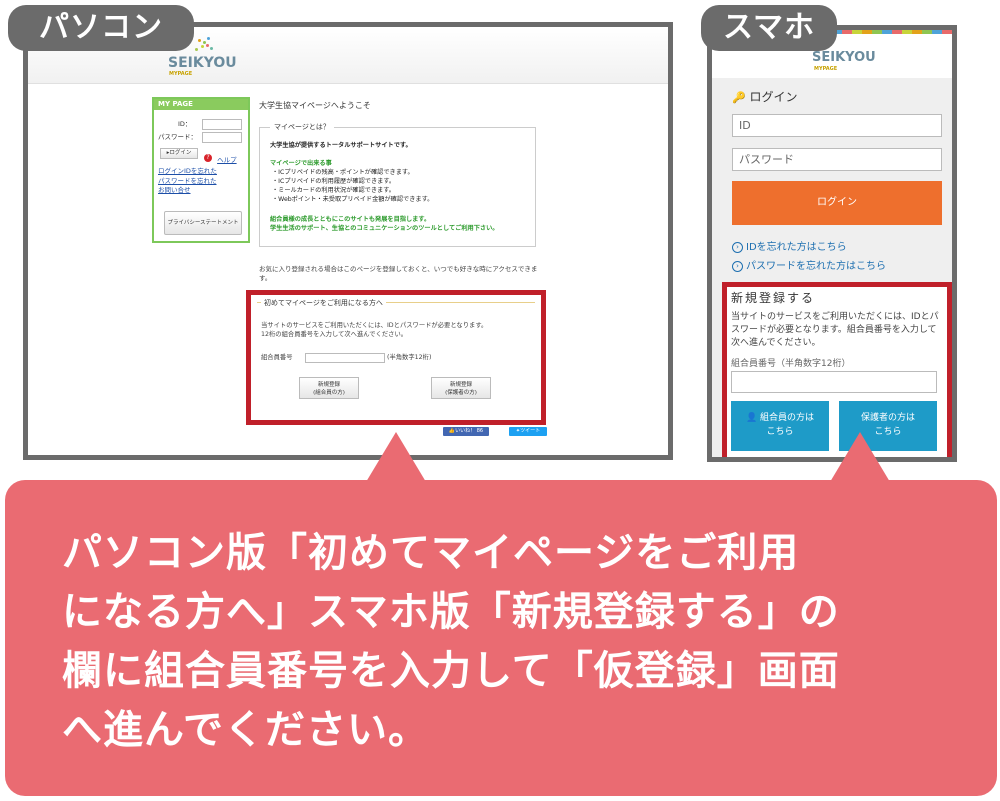  Describe the element at coordinates (179, 153) in the screenshot. I see `login-button: ▸ログイン` at that location.